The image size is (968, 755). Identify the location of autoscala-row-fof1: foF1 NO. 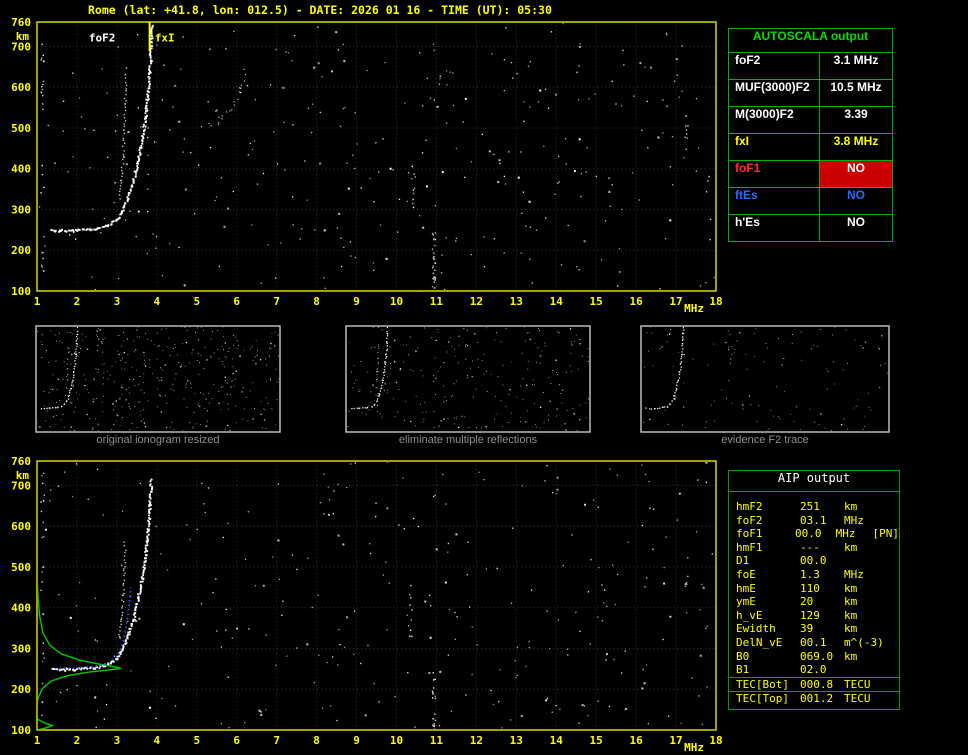
(810, 174).